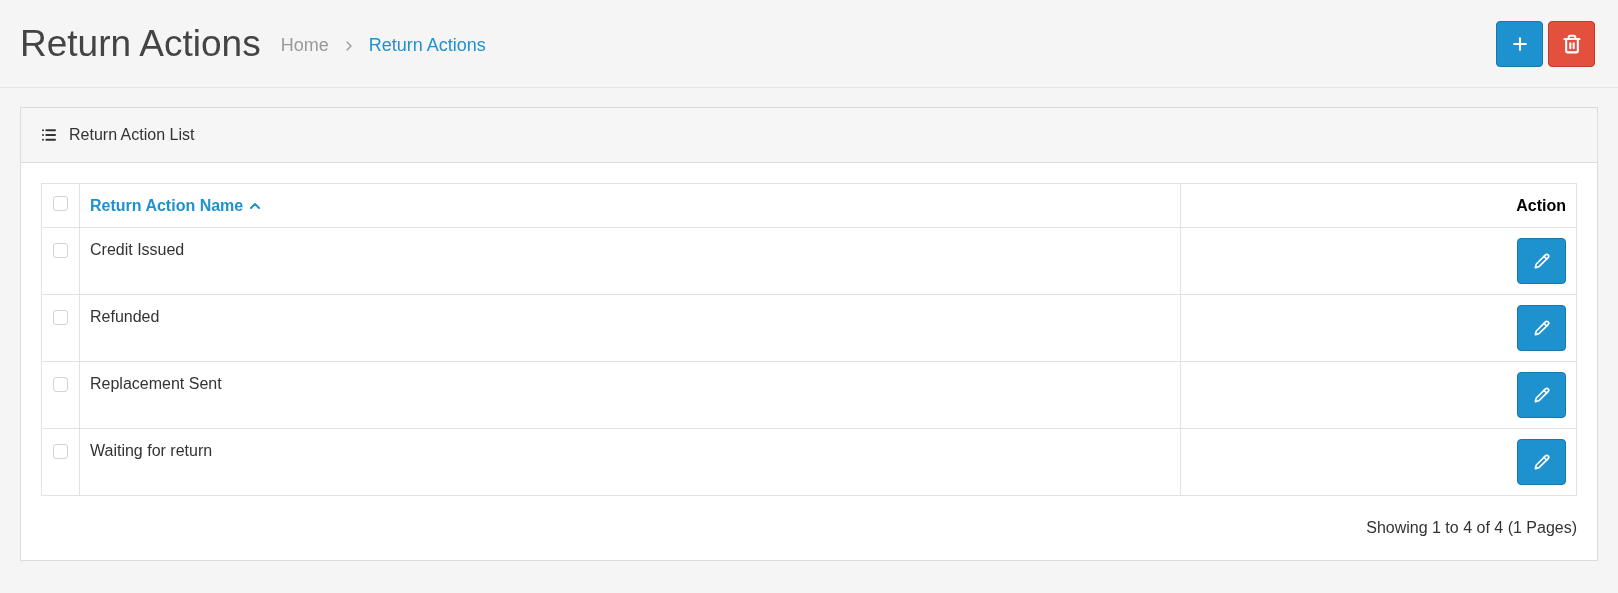 The height and width of the screenshot is (593, 1618). What do you see at coordinates (177, 205) in the screenshot?
I see `column-header: Return Action Name` at bounding box center [177, 205].